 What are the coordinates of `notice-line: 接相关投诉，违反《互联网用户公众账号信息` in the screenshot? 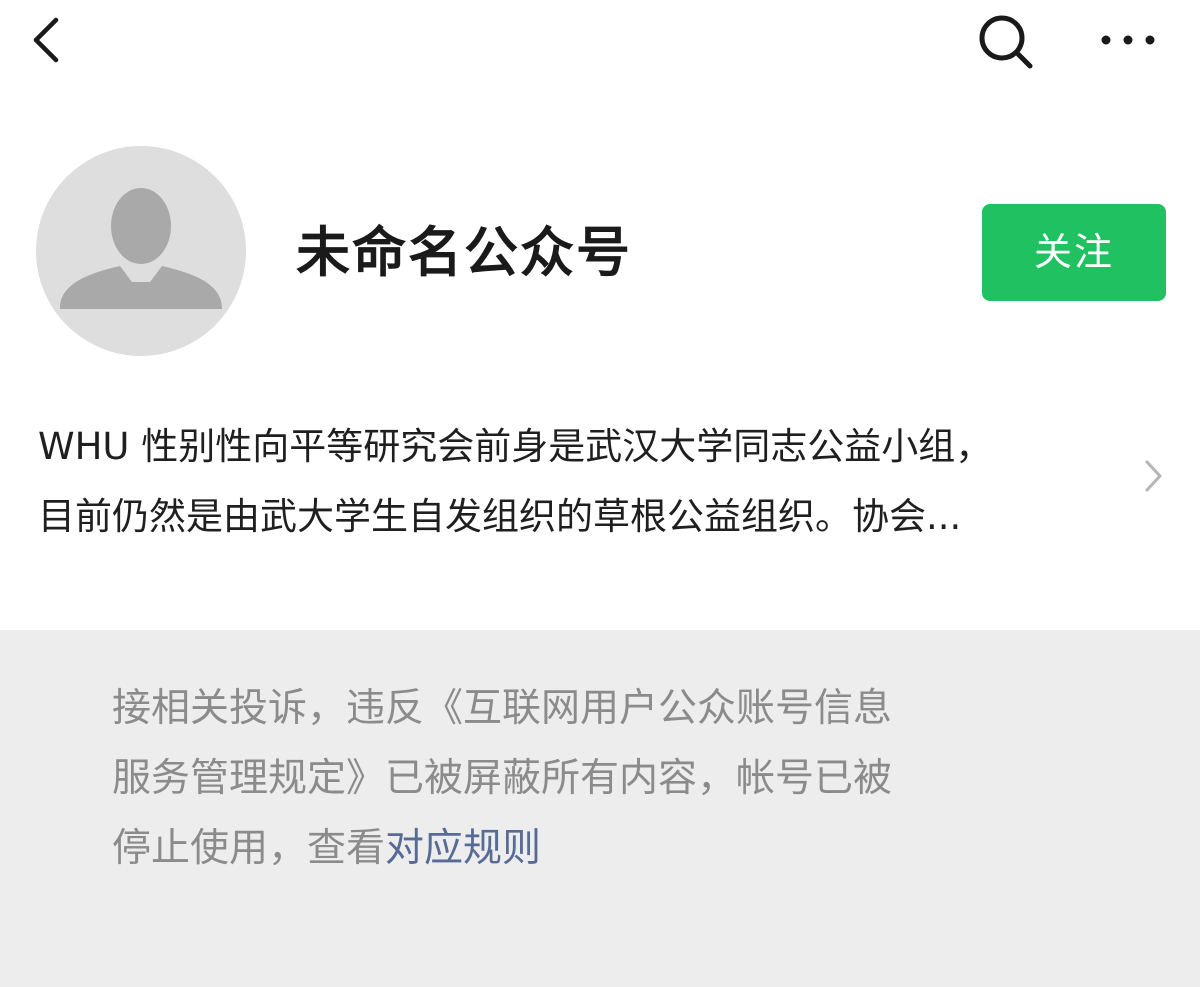 It's located at (502, 708).